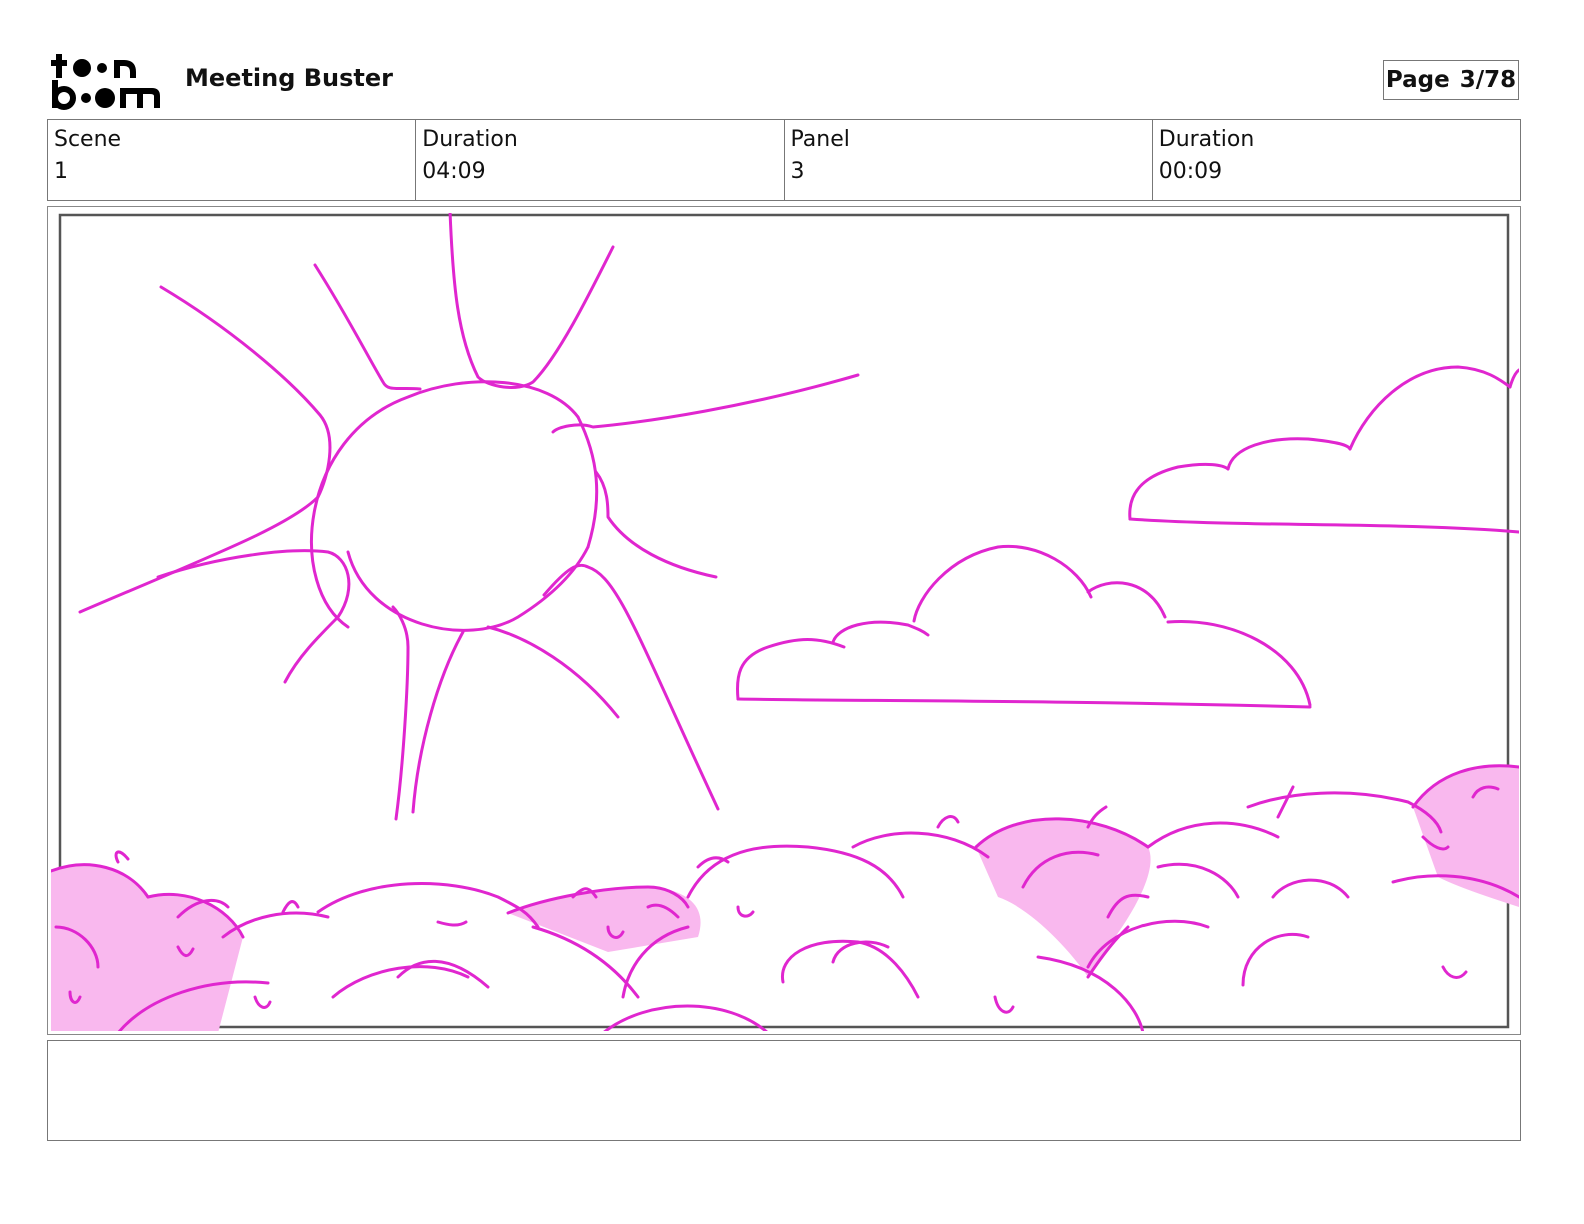 This screenshot has width=1584, height=1224. What do you see at coordinates (820, 139) in the screenshot?
I see `panel-label: Panel` at bounding box center [820, 139].